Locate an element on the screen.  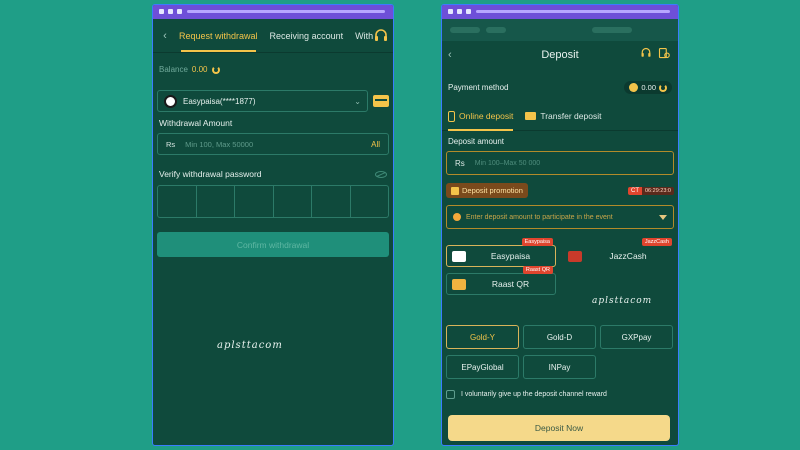
history-icon is located at coordinates (664, 53).